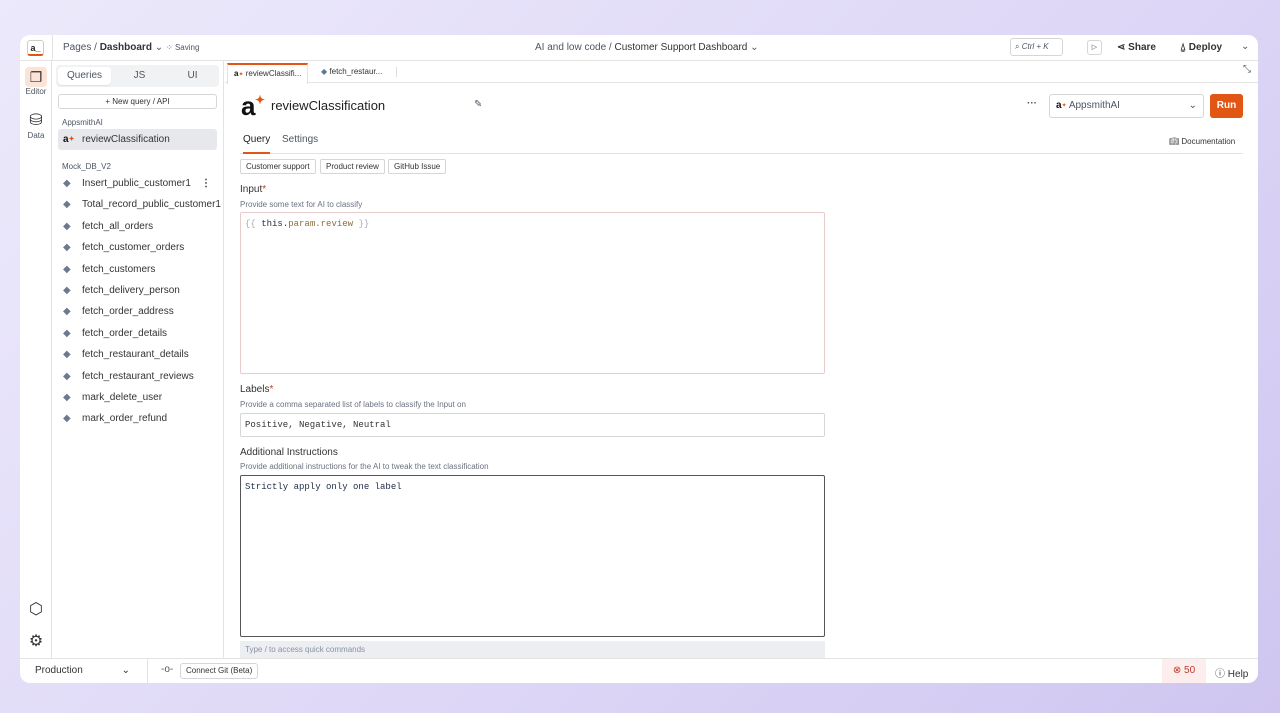  I want to click on more-options-icon: ⋮, so click(206, 183).